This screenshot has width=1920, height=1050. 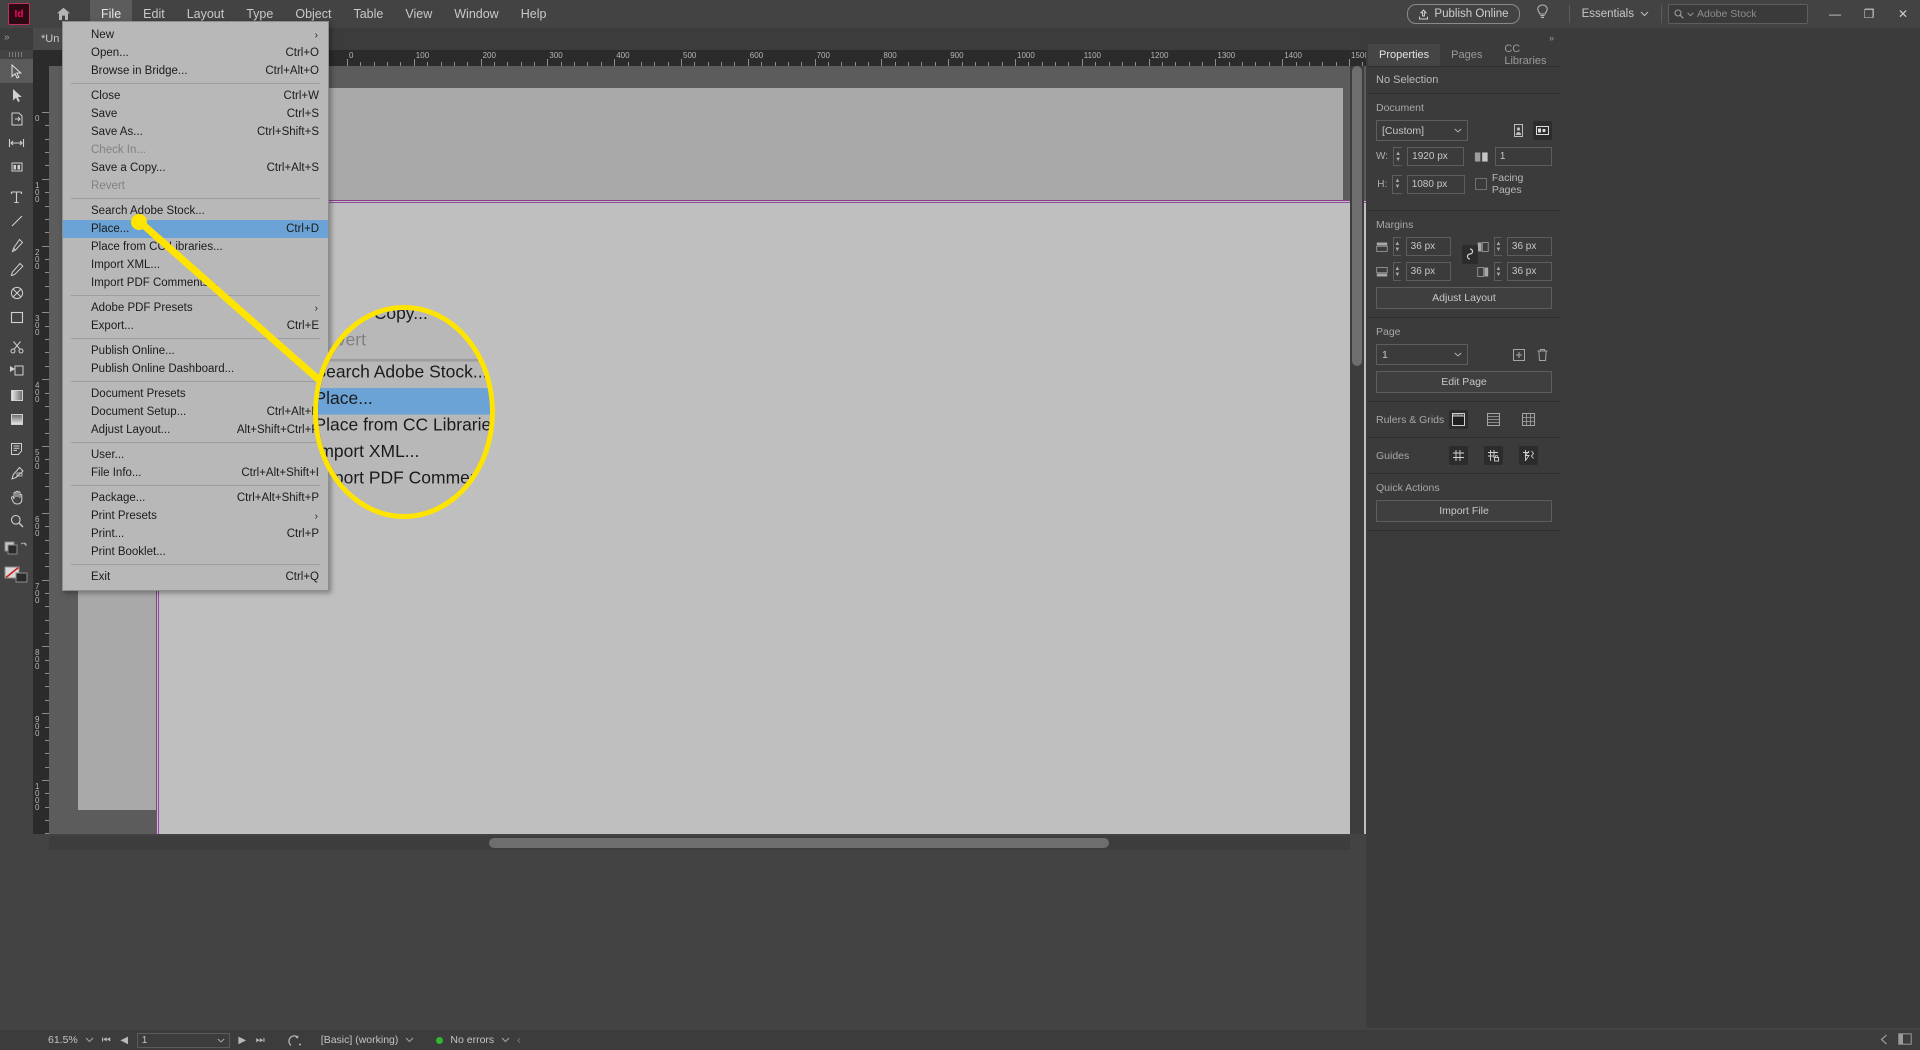 I want to click on none-swatch, so click(x=16, y=575).